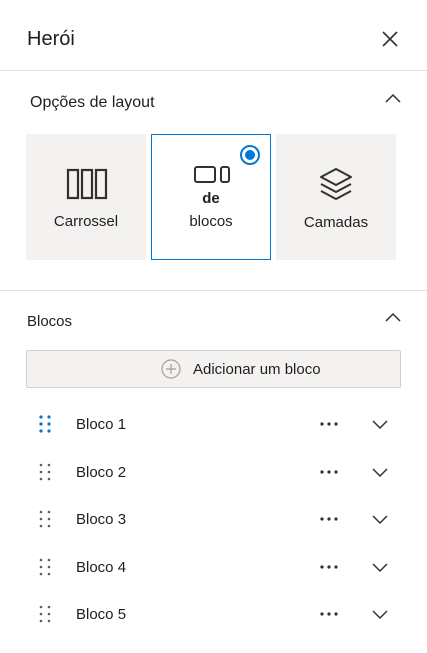  I want to click on layout-option-label: Camadas, so click(336, 222).